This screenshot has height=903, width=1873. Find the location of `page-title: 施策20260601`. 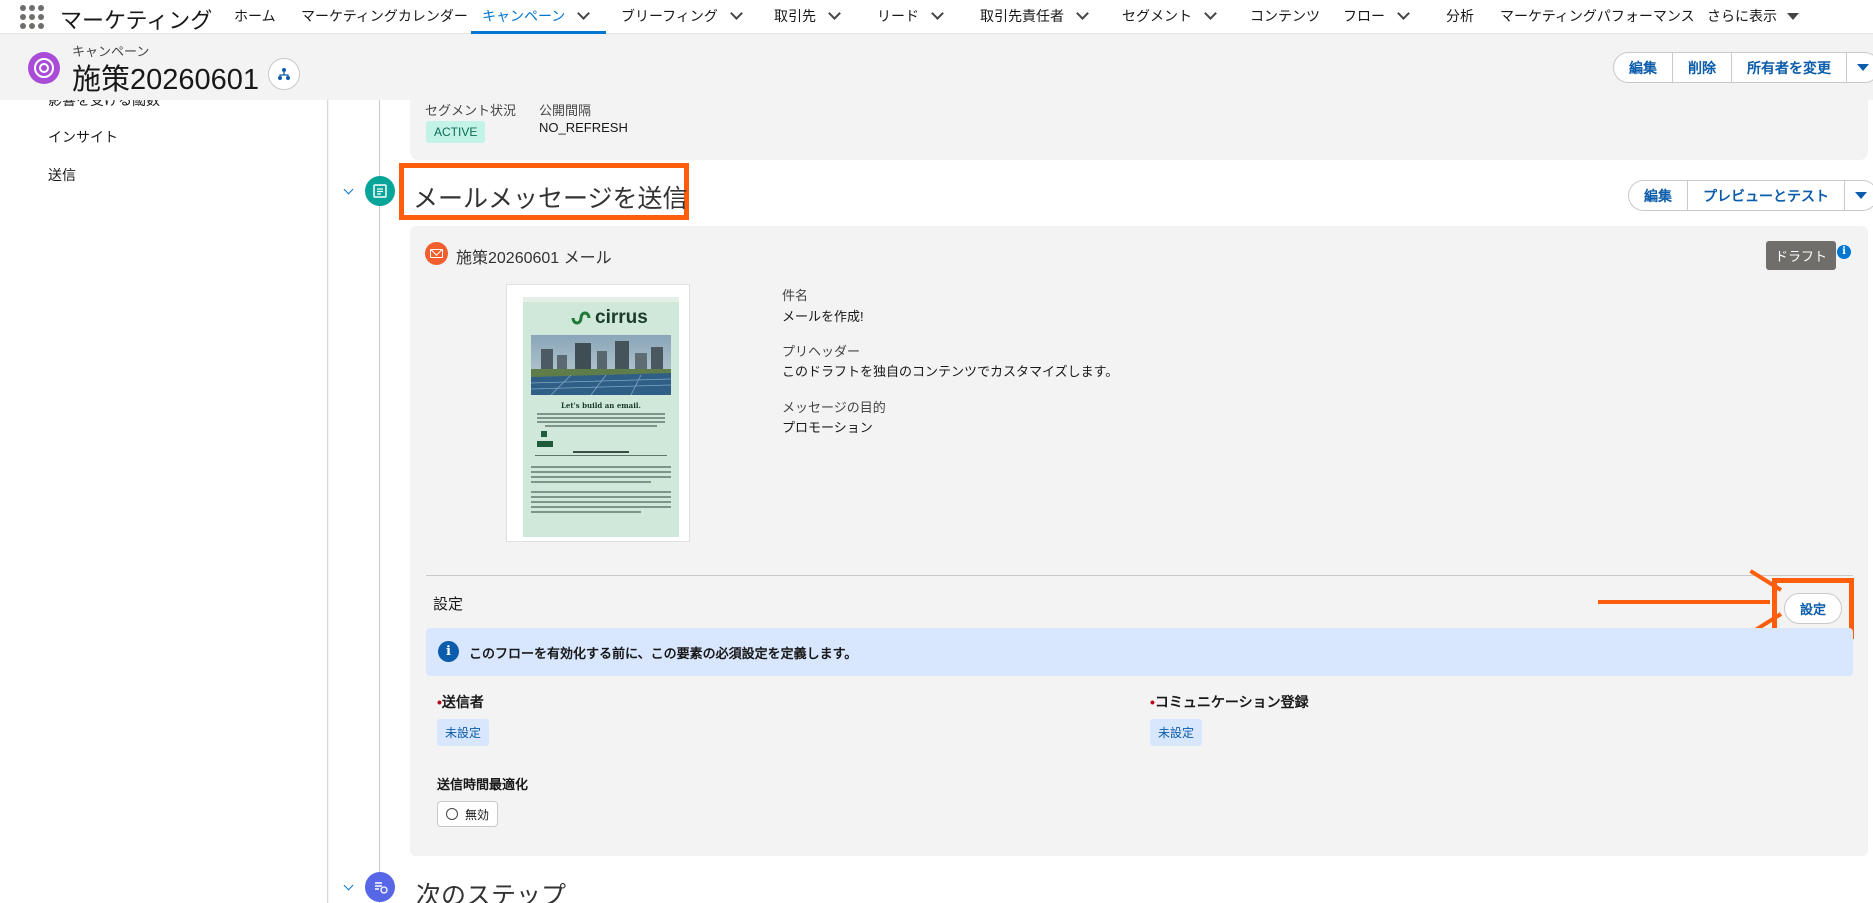

page-title: 施策20260601 is located at coordinates (166, 80).